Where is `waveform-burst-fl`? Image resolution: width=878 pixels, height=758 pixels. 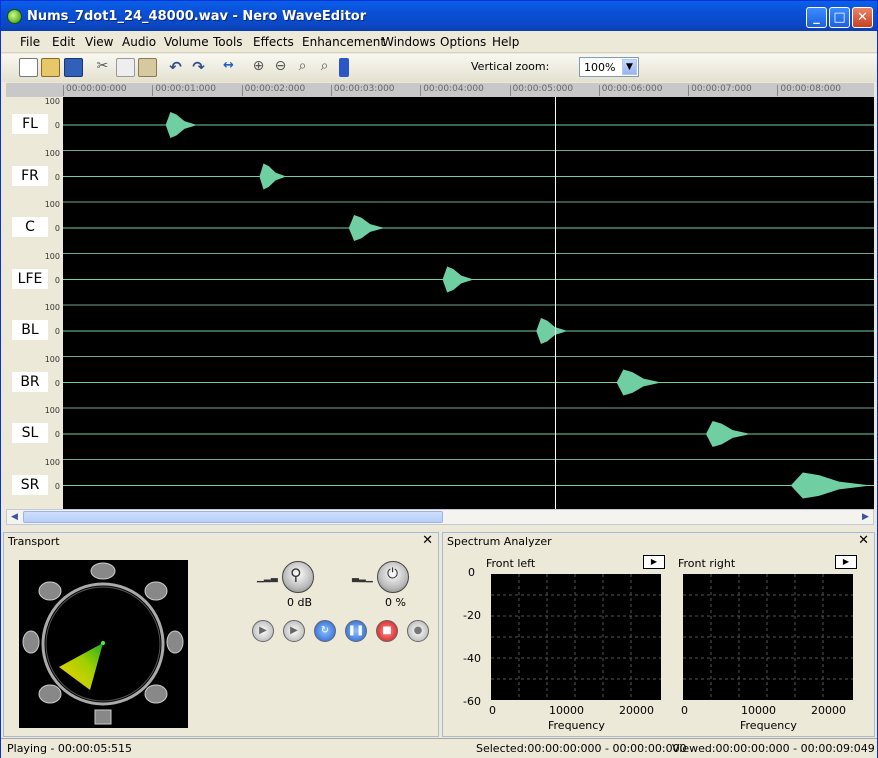 waveform-burst-fl is located at coordinates (181, 125).